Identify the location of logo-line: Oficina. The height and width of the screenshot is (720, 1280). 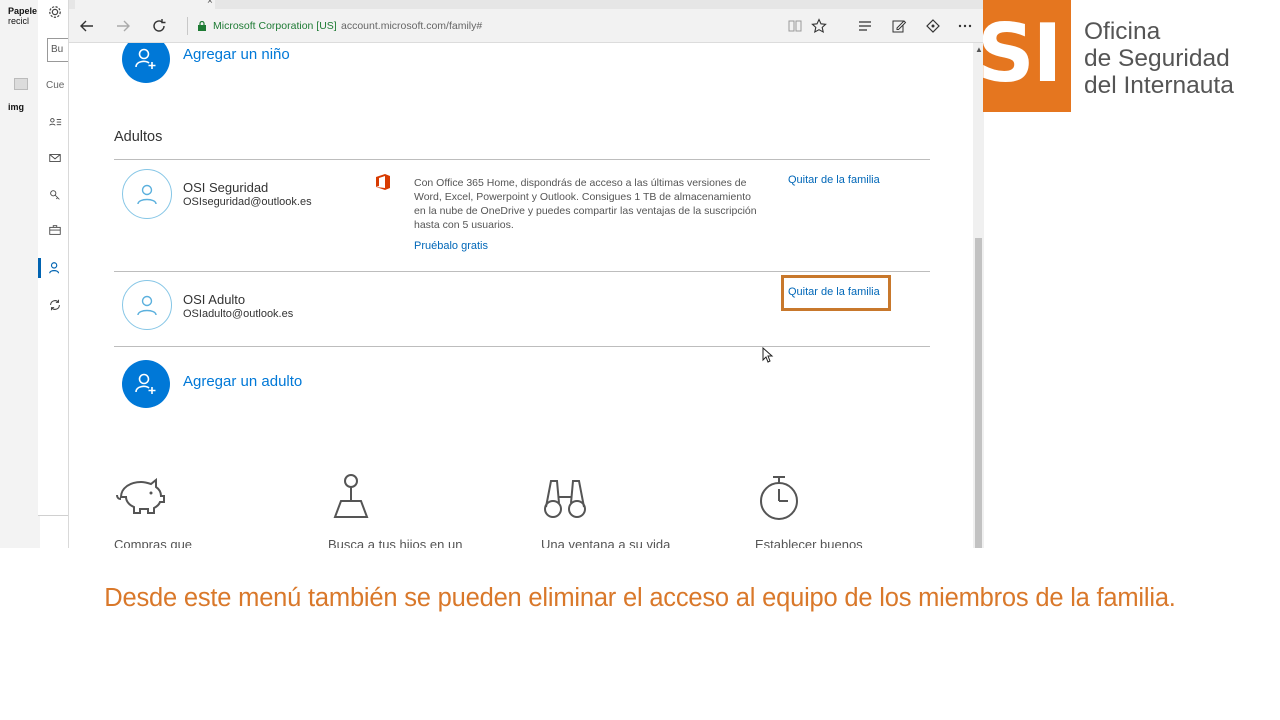
(1122, 31).